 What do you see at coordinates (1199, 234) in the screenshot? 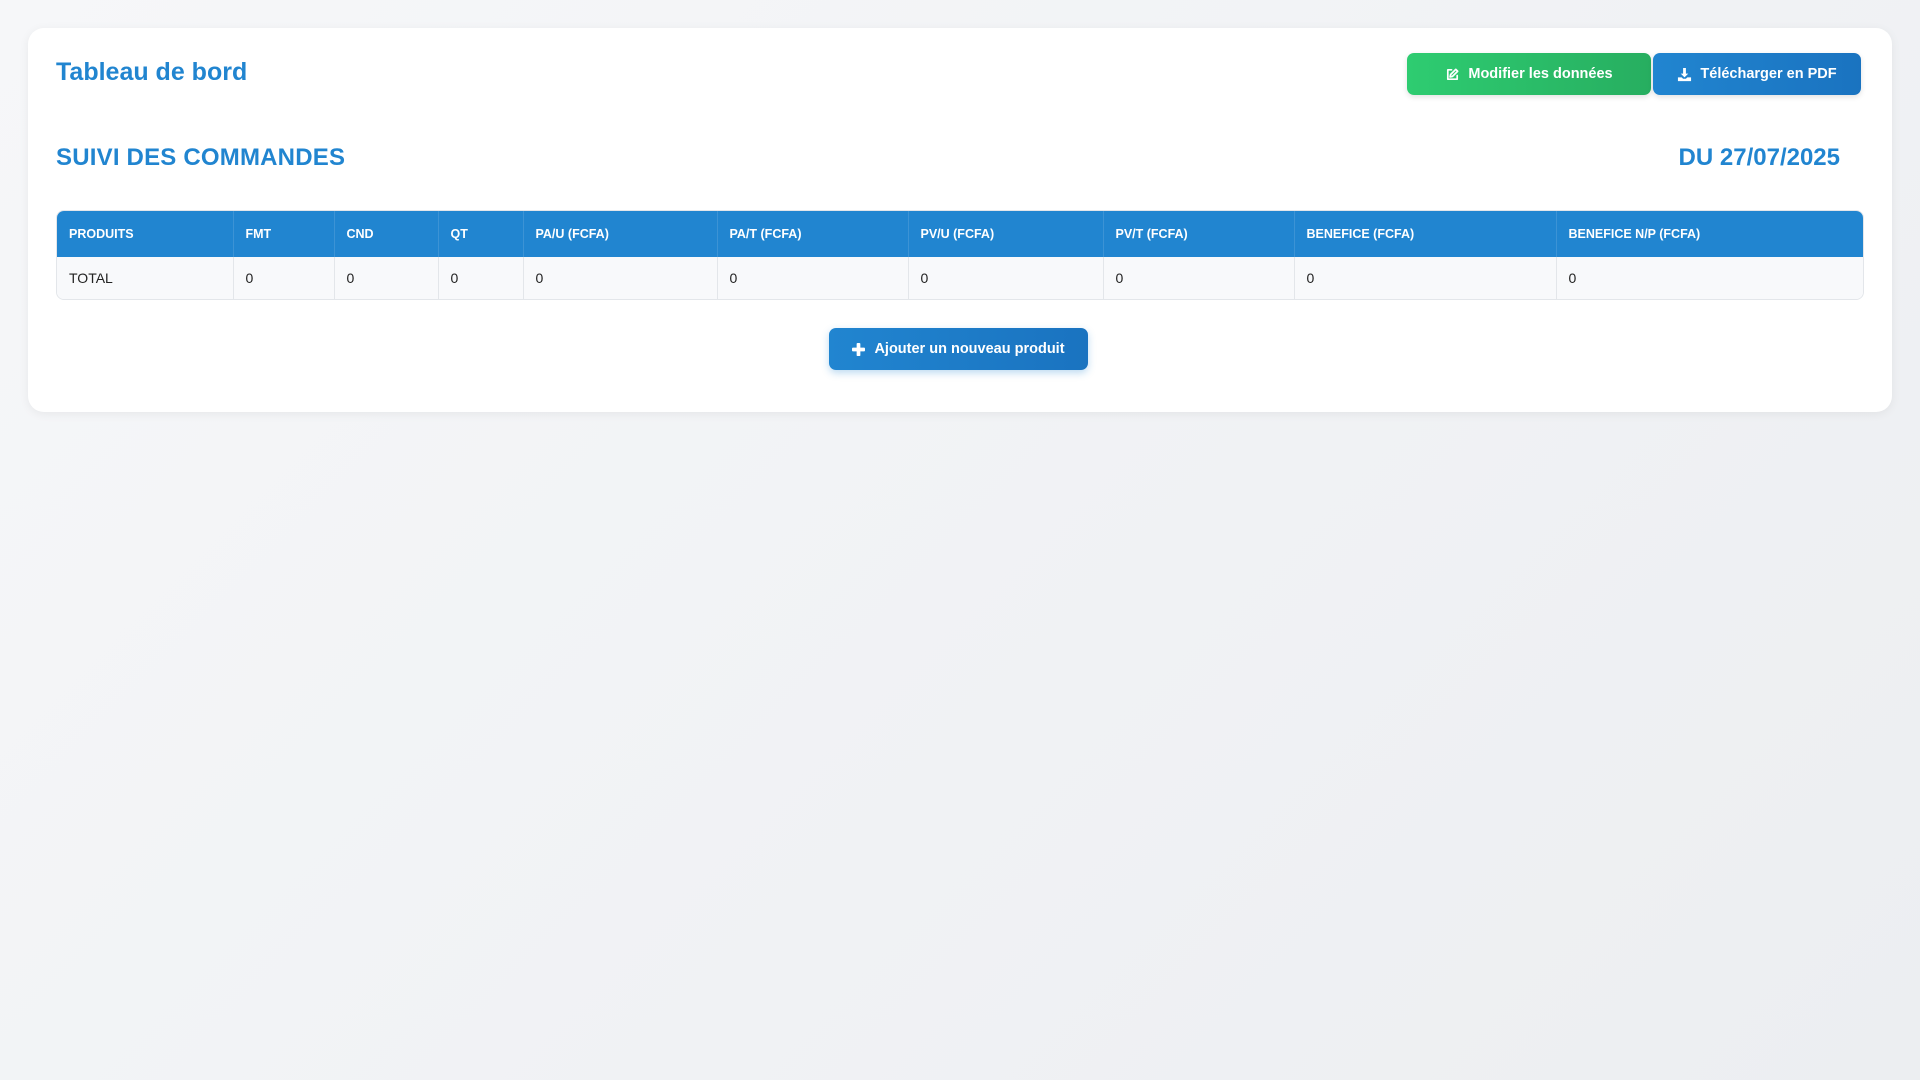
I see `col-header: PV/T (FCFA)` at bounding box center [1199, 234].